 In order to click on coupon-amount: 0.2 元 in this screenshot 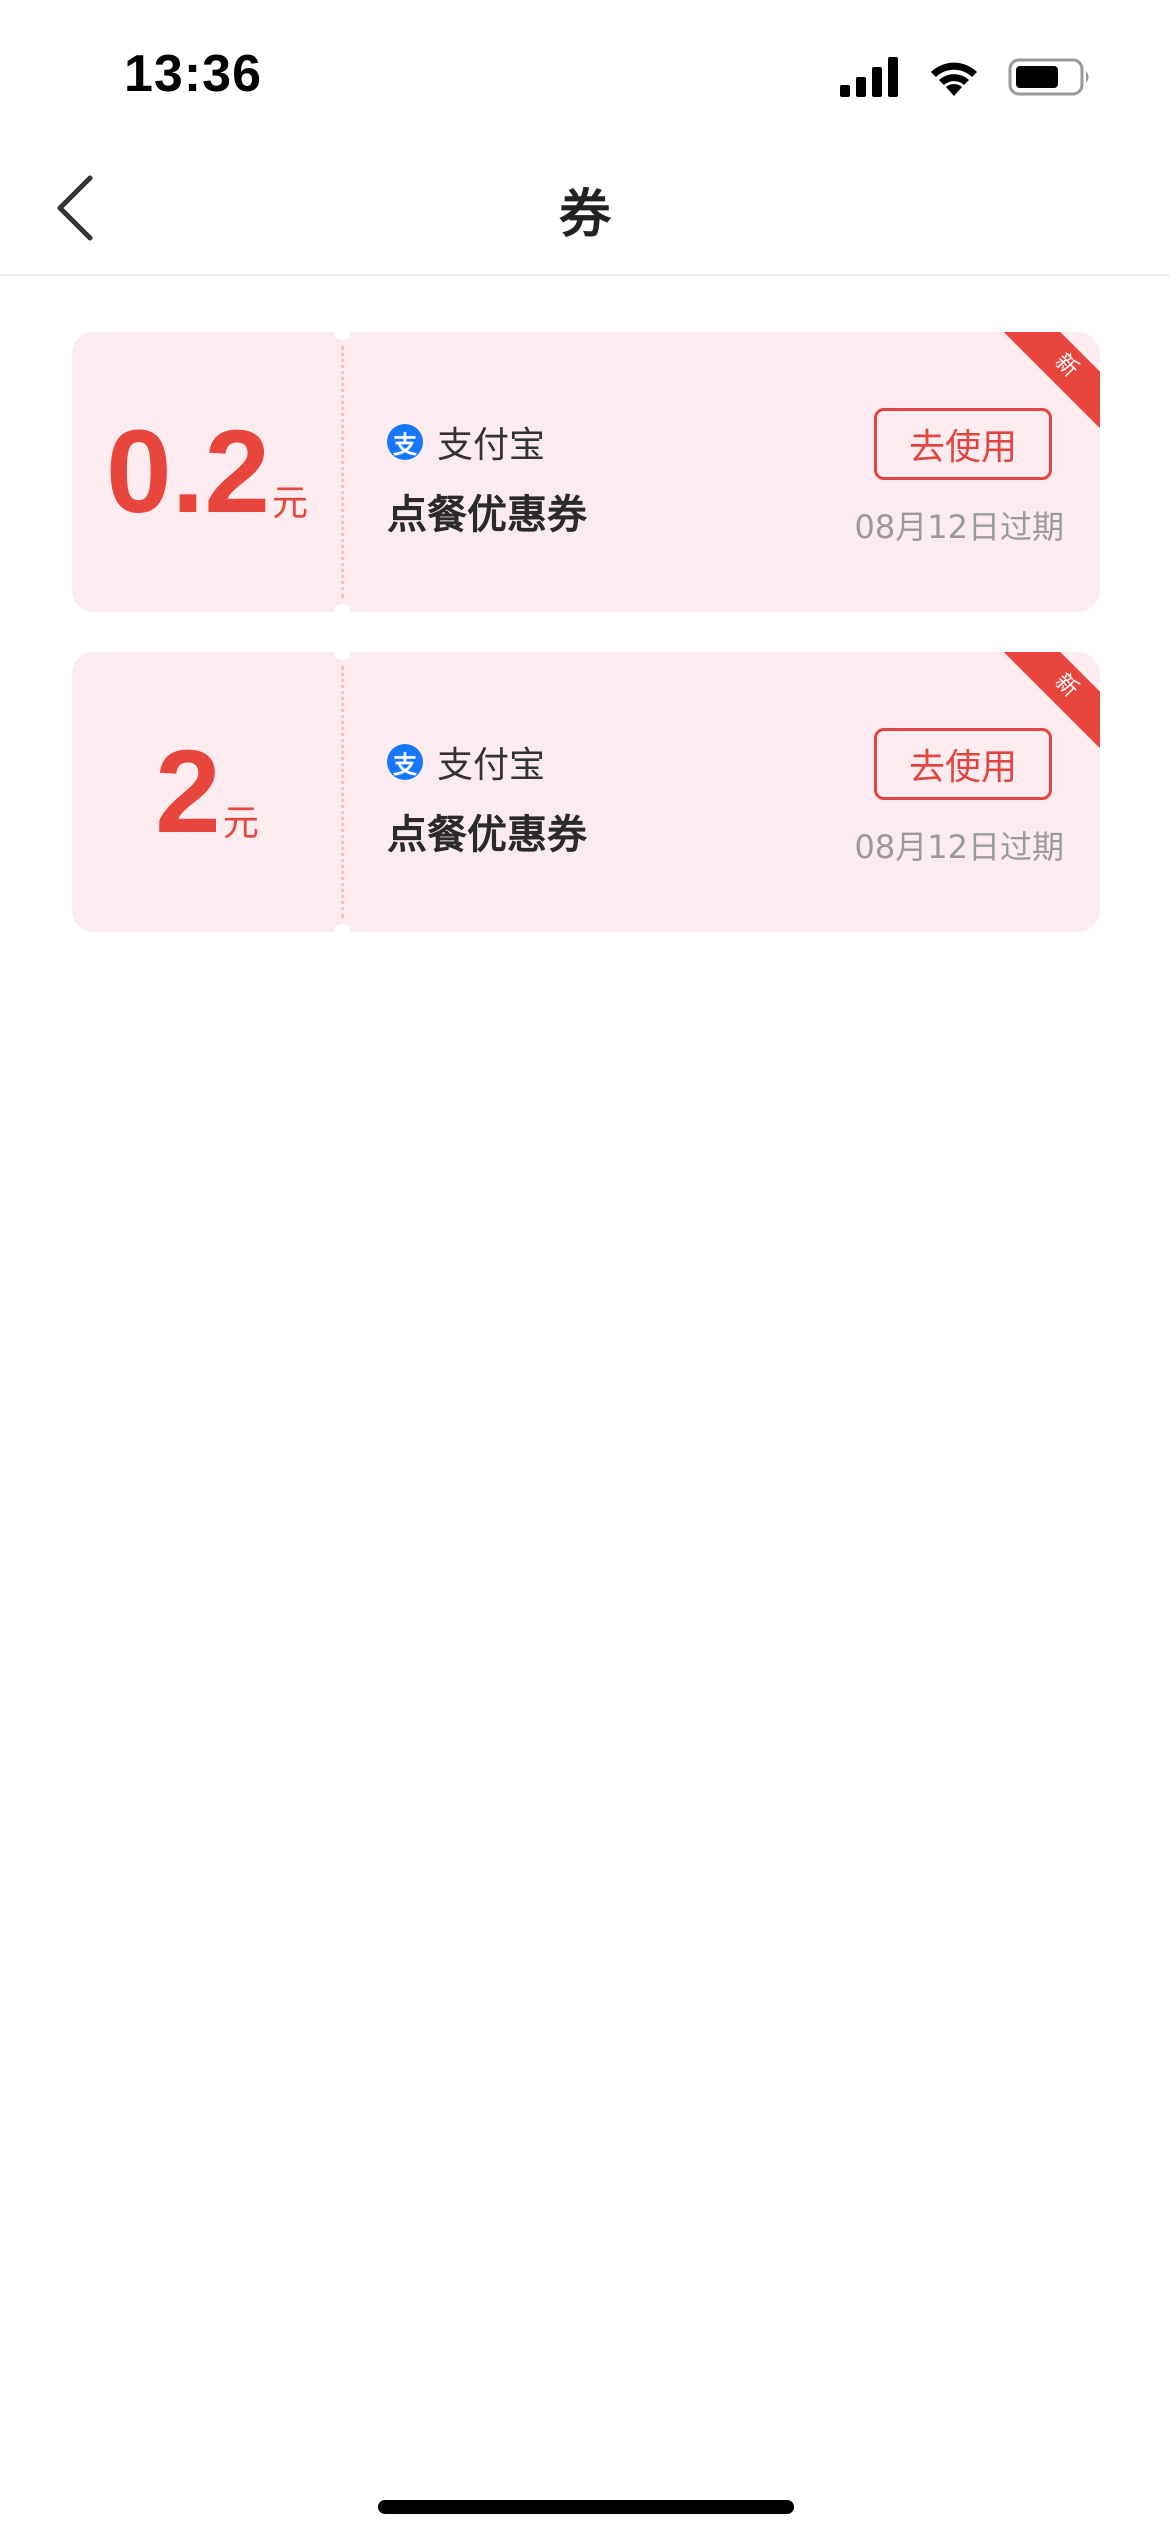, I will do `click(207, 472)`.